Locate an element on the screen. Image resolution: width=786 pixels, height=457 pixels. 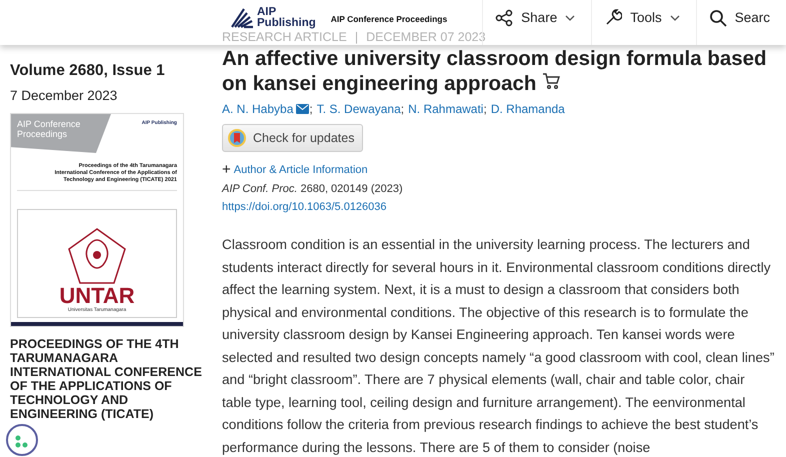
doi-link: https://doi.org/10.1063/5.0126036 is located at coordinates (504, 207).